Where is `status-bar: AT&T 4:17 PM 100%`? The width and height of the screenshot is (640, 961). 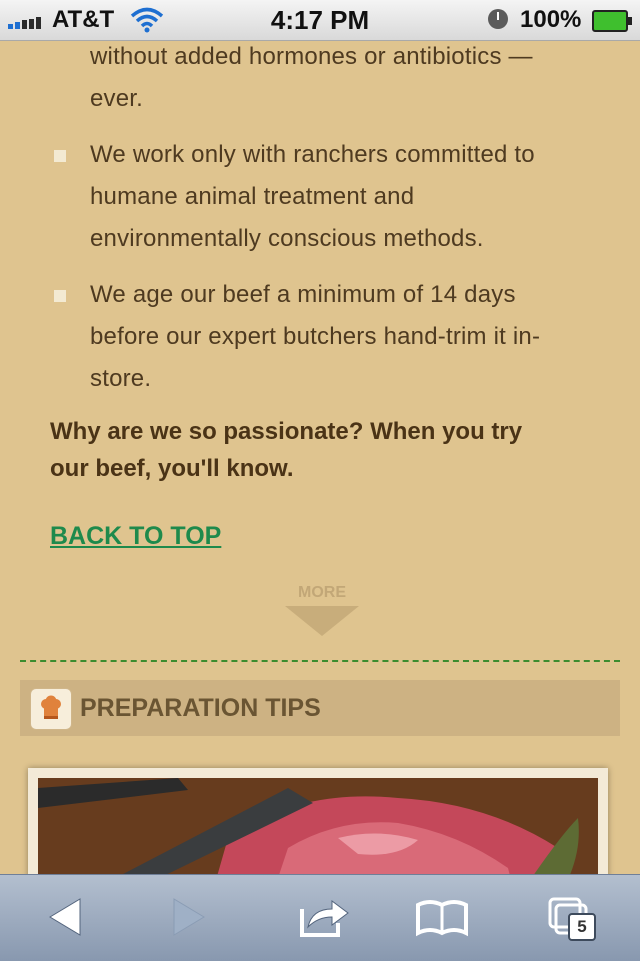 status-bar: AT&T 4:17 PM 100% is located at coordinates (320, 20).